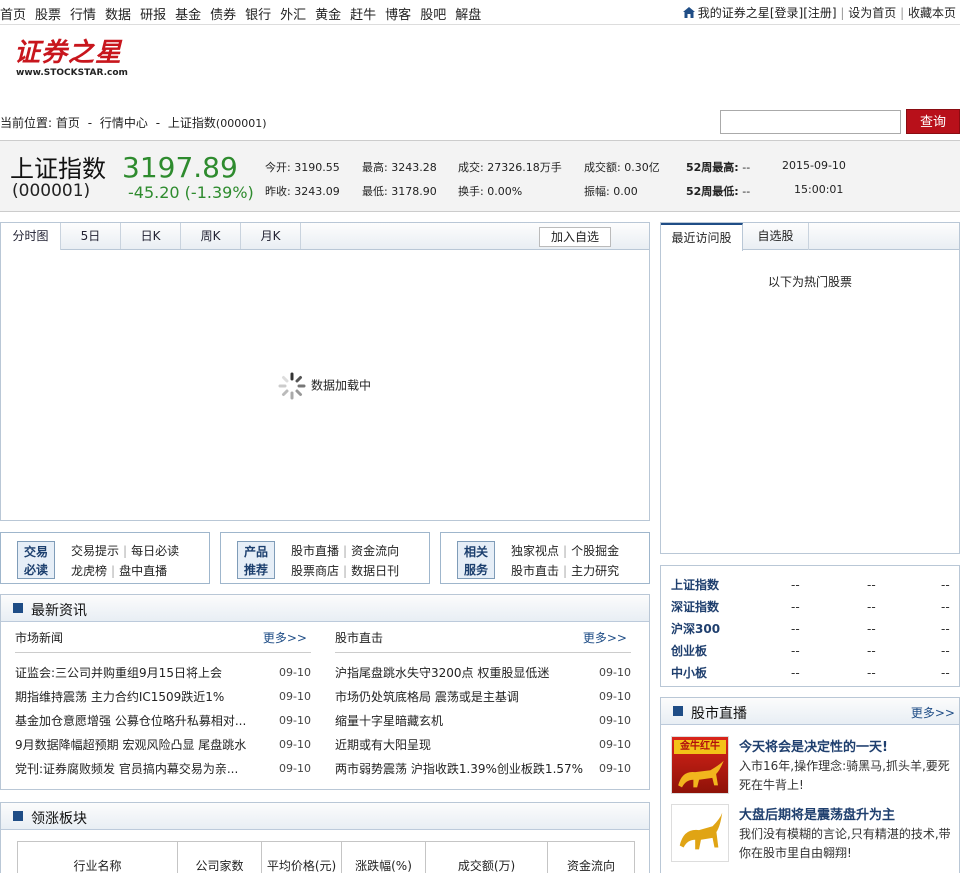 This screenshot has height=873, width=960. I want to click on index-name: 深证指数, so click(695, 607).